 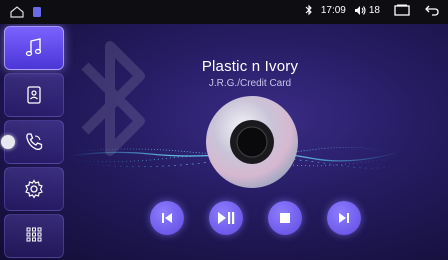 I want to click on sidebar-item-music, so click(x=34, y=48).